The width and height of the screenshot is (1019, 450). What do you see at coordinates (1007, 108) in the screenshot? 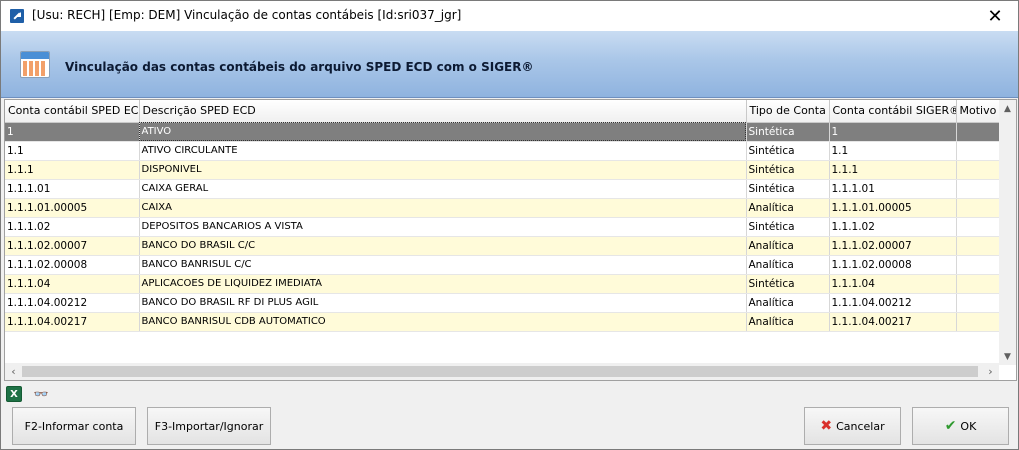
I see `scroll-up-arrow-icon: ▲` at bounding box center [1007, 108].